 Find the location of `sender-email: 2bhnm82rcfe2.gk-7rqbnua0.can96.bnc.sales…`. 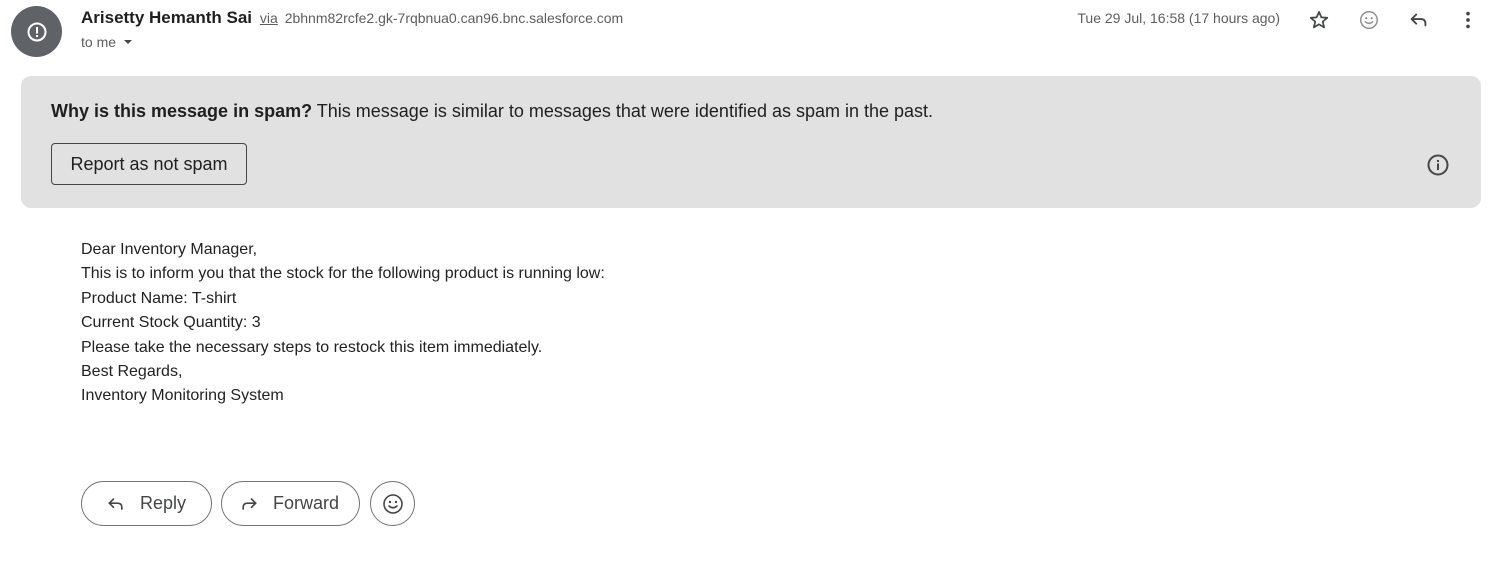

sender-email: 2bhnm82rcfe2.gk-7rqbnua0.can96.bnc.sales… is located at coordinates (454, 18).